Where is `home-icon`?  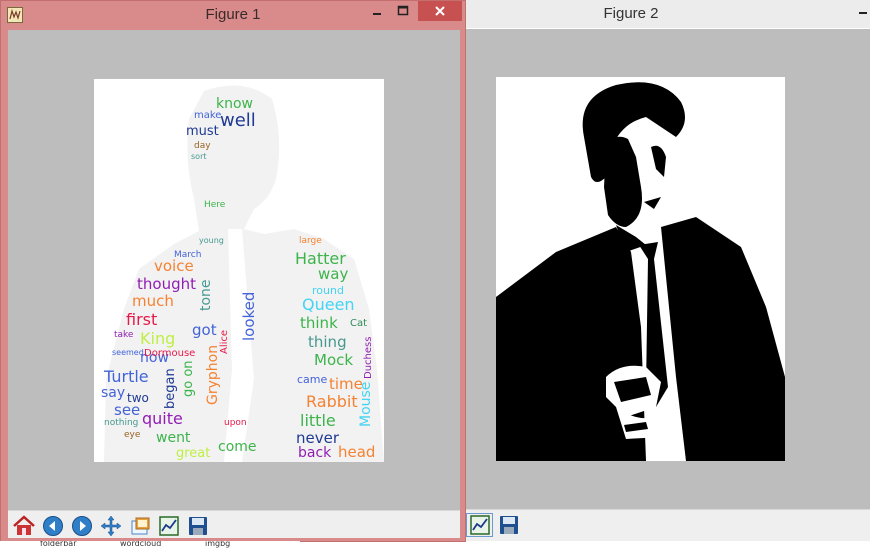
home-icon is located at coordinates (23, 525).